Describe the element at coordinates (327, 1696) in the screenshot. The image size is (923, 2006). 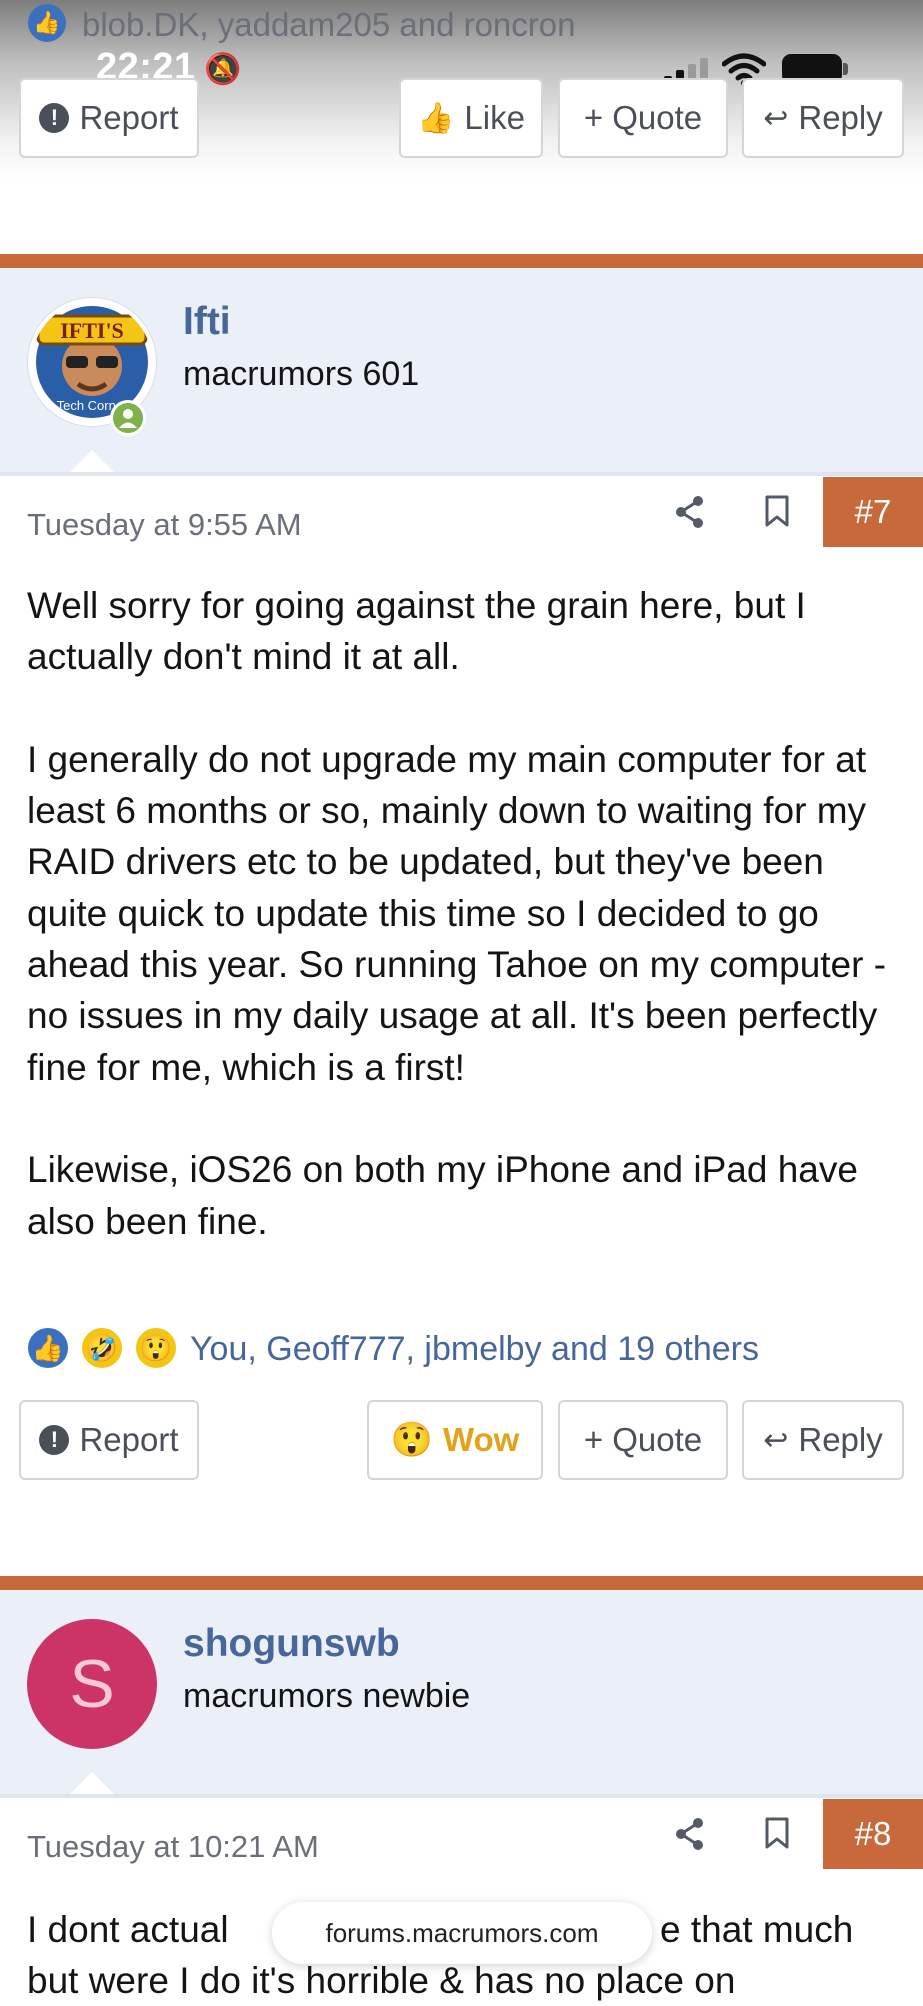
I see `user-title: macrumors newbie` at that location.